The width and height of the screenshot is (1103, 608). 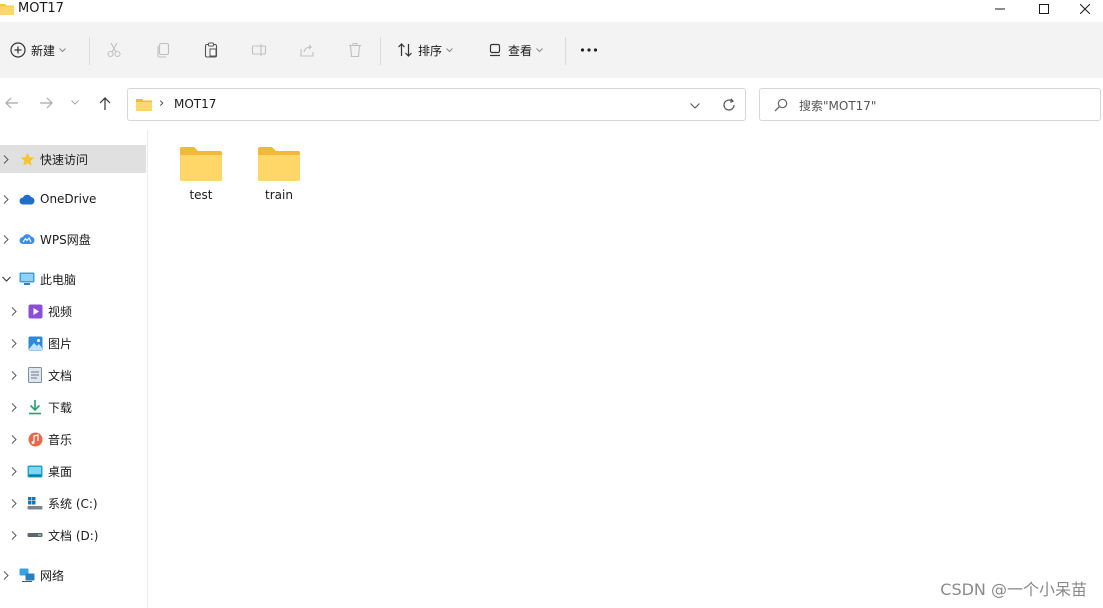 I want to click on minimize-icon, so click(x=1000, y=9).